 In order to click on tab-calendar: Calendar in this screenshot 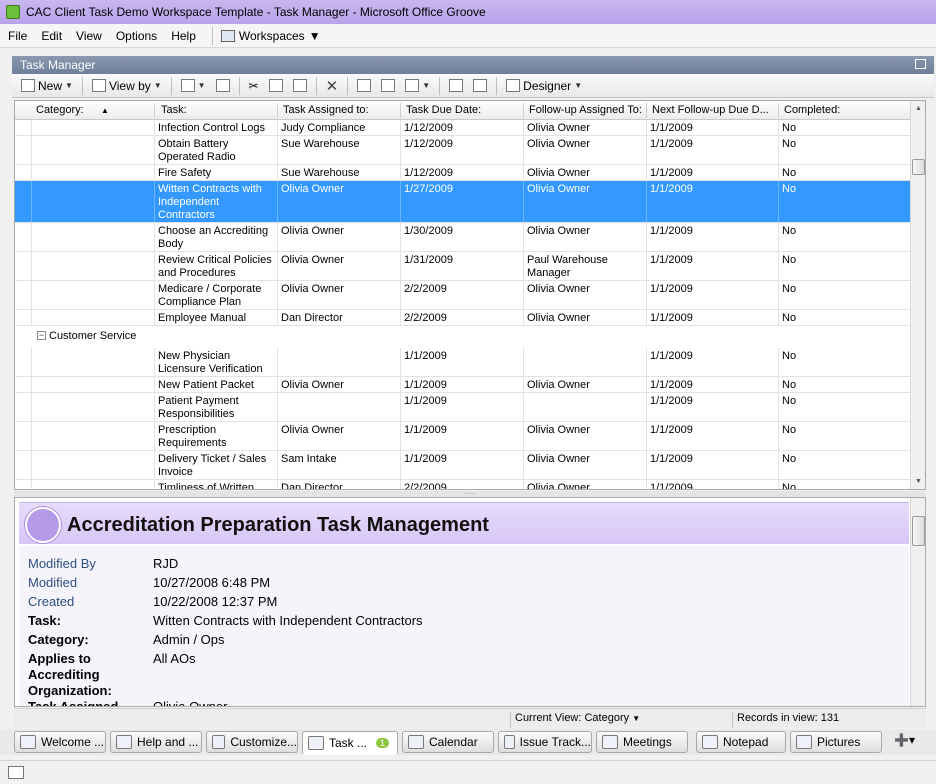, I will do `click(448, 742)`.